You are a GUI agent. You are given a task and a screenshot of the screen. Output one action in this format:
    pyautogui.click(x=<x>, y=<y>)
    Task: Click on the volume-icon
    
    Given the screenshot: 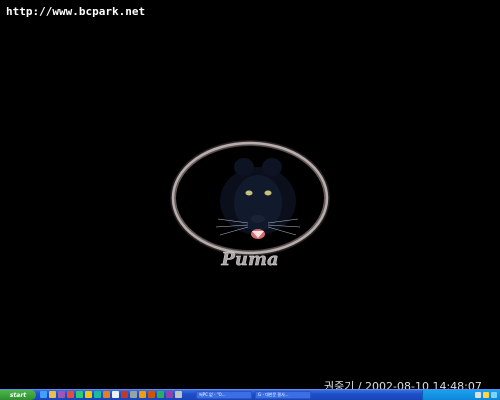 What is the action you would take?
    pyautogui.click(x=486, y=395)
    